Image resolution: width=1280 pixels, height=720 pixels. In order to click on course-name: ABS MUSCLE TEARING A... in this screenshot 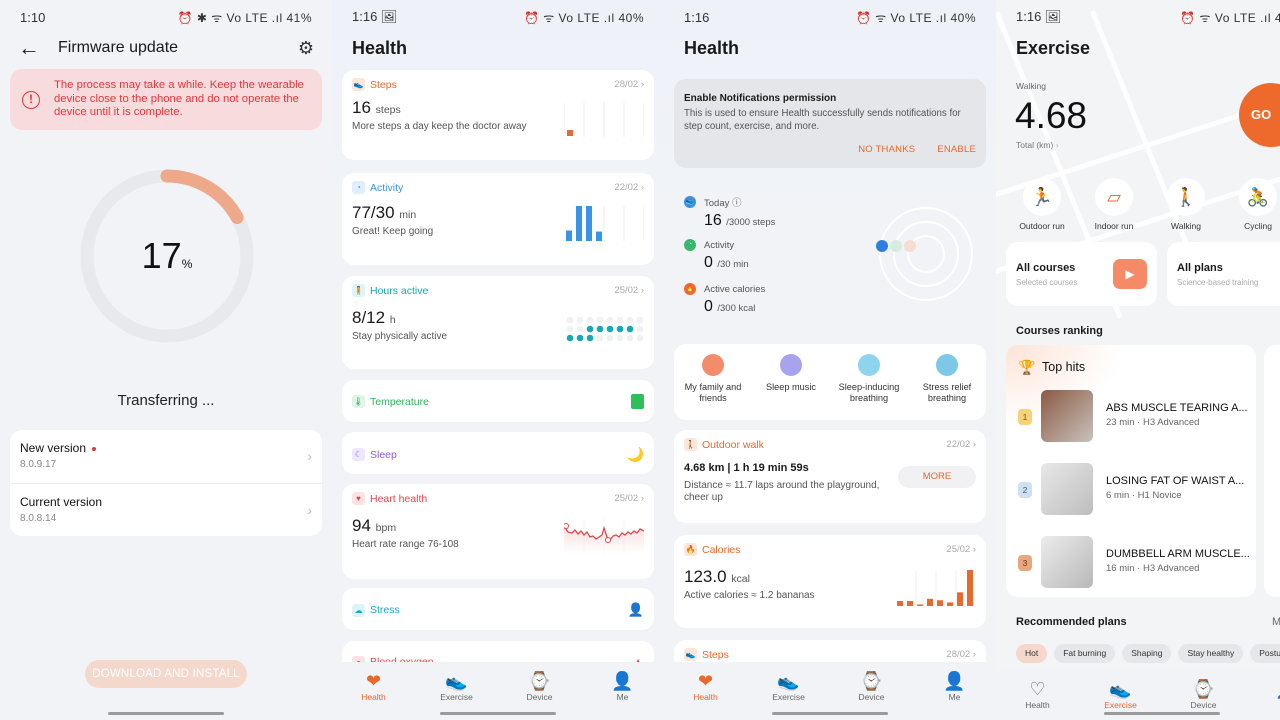, I will do `click(1177, 408)`.